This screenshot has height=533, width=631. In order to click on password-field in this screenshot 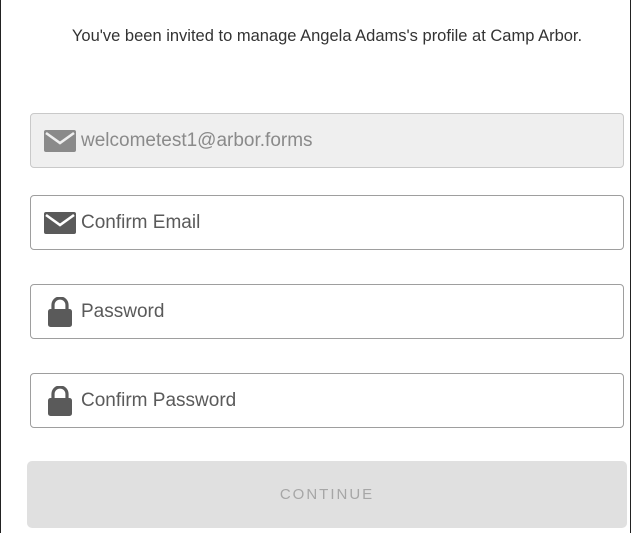, I will do `click(327, 311)`.